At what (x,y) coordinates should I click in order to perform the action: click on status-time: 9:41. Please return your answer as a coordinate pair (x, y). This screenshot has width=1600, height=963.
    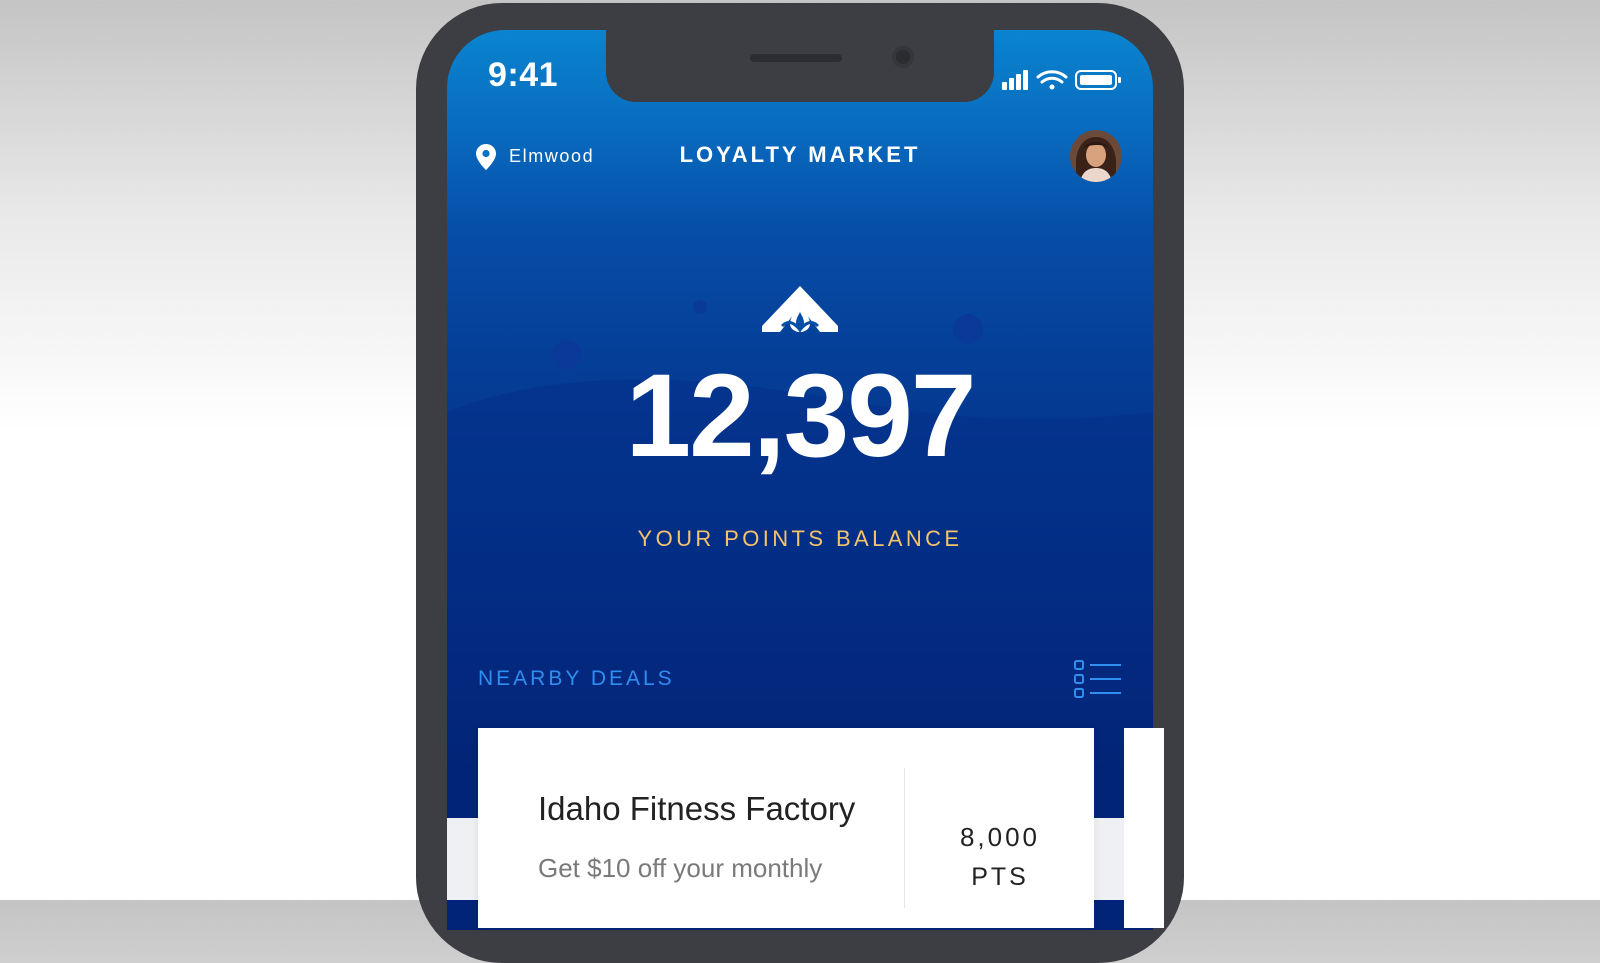
    Looking at the image, I should click on (523, 75).